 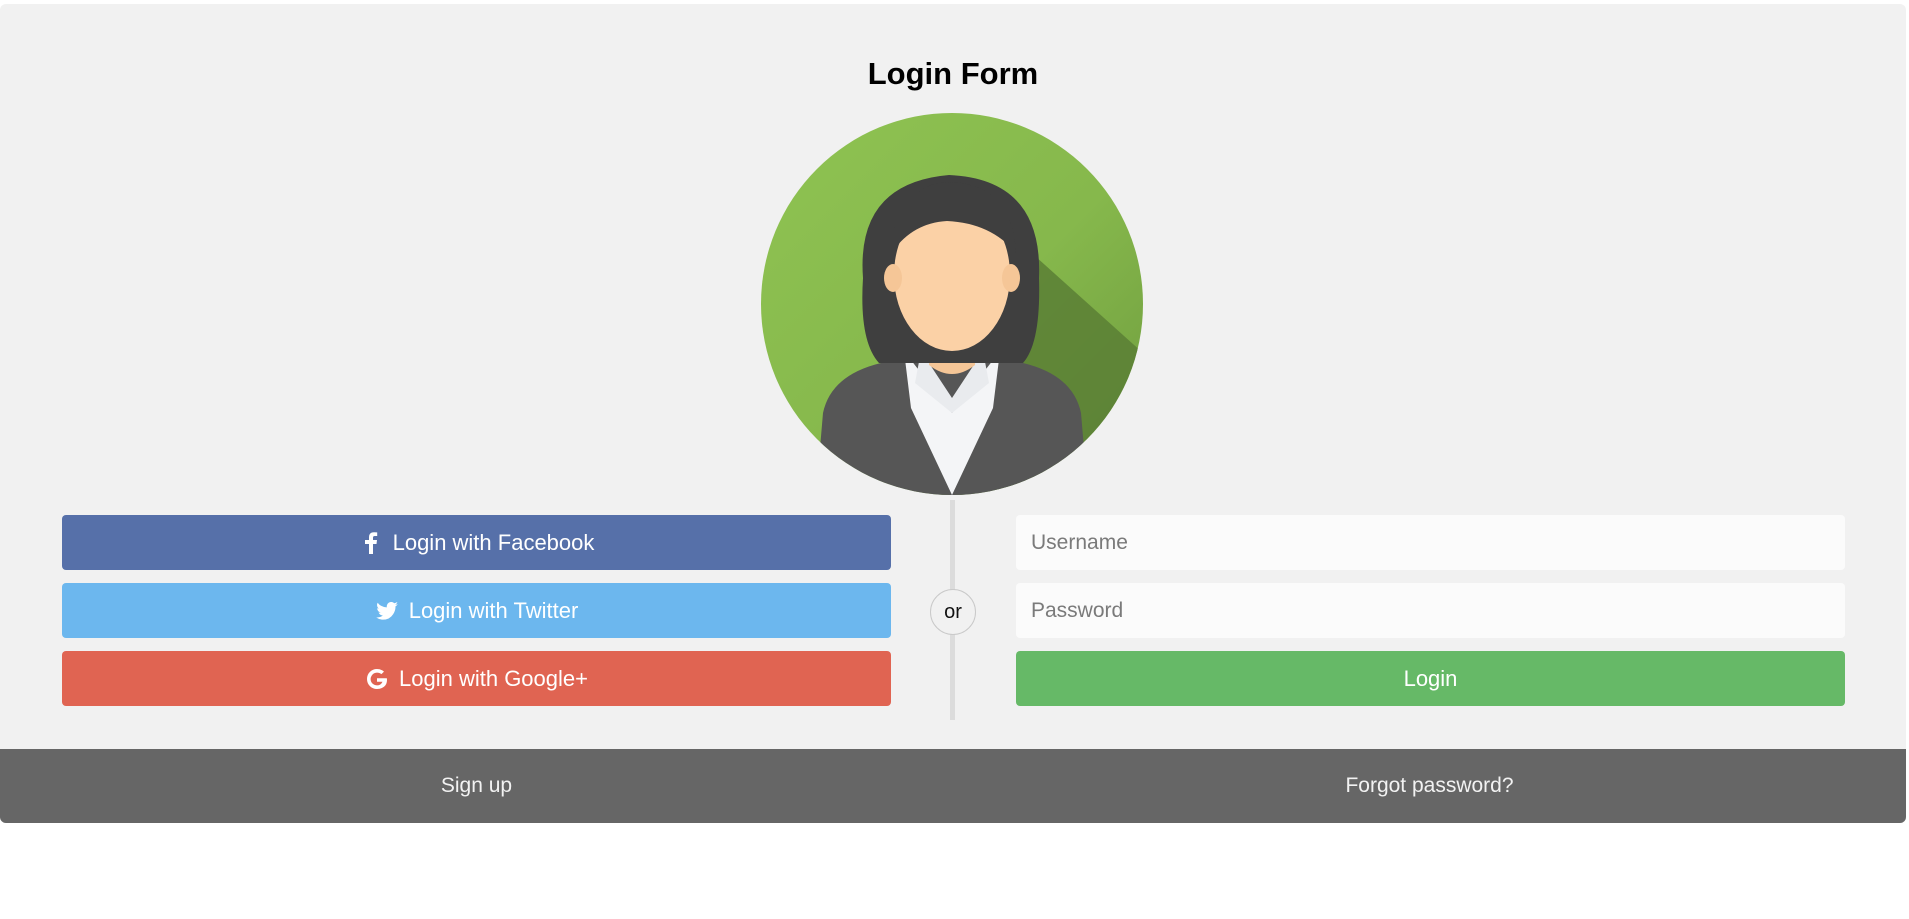 I want to click on google-login-button: Login with Google+, so click(x=476, y=678).